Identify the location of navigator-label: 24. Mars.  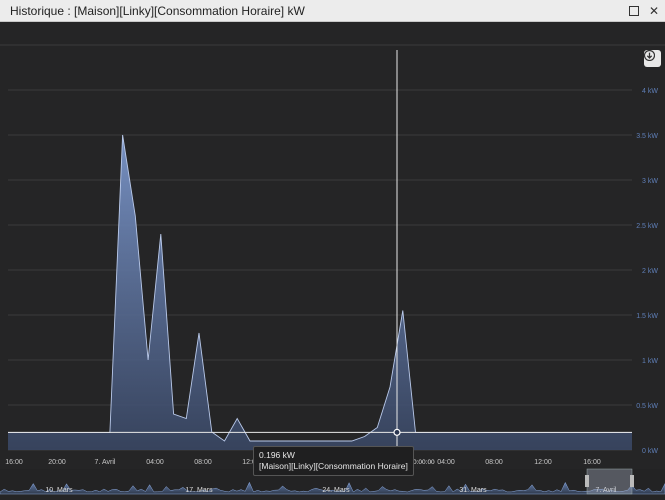
(336, 490).